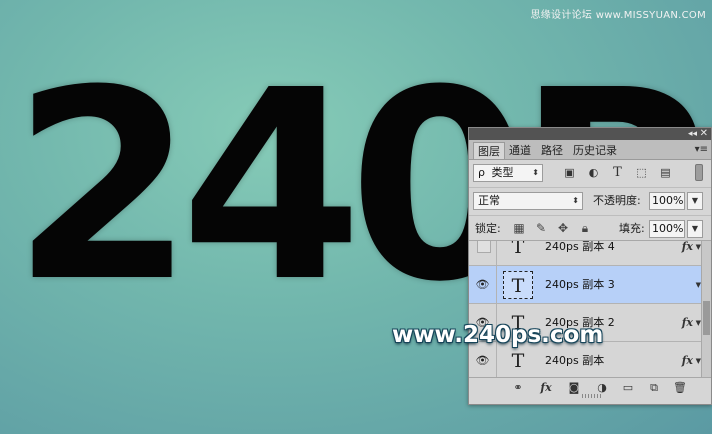 This screenshot has height=434, width=712. Describe the element at coordinates (590, 200) in the screenshot. I see `blend-row: 正常 ⬍ 不透明度: 100% ▼` at that location.